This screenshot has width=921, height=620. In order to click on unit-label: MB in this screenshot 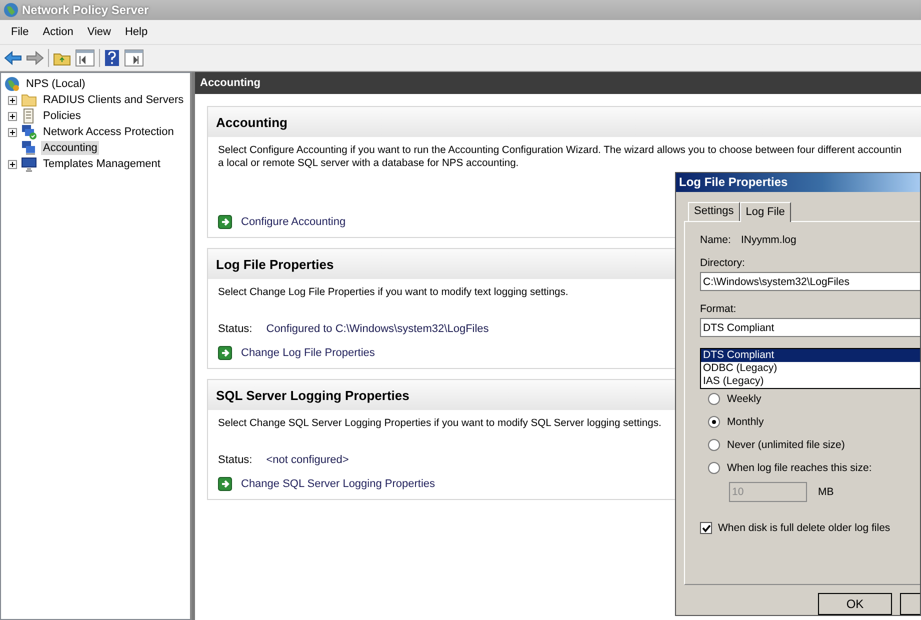, I will do `click(826, 492)`.